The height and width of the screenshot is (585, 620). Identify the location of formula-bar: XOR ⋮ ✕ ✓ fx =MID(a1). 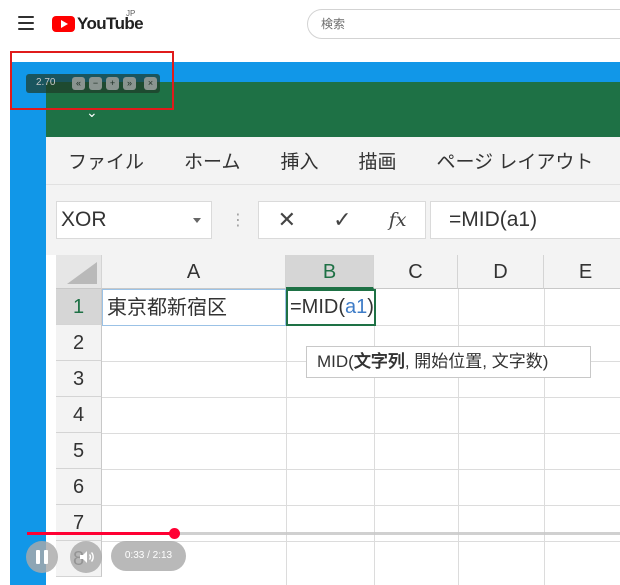
(333, 220).